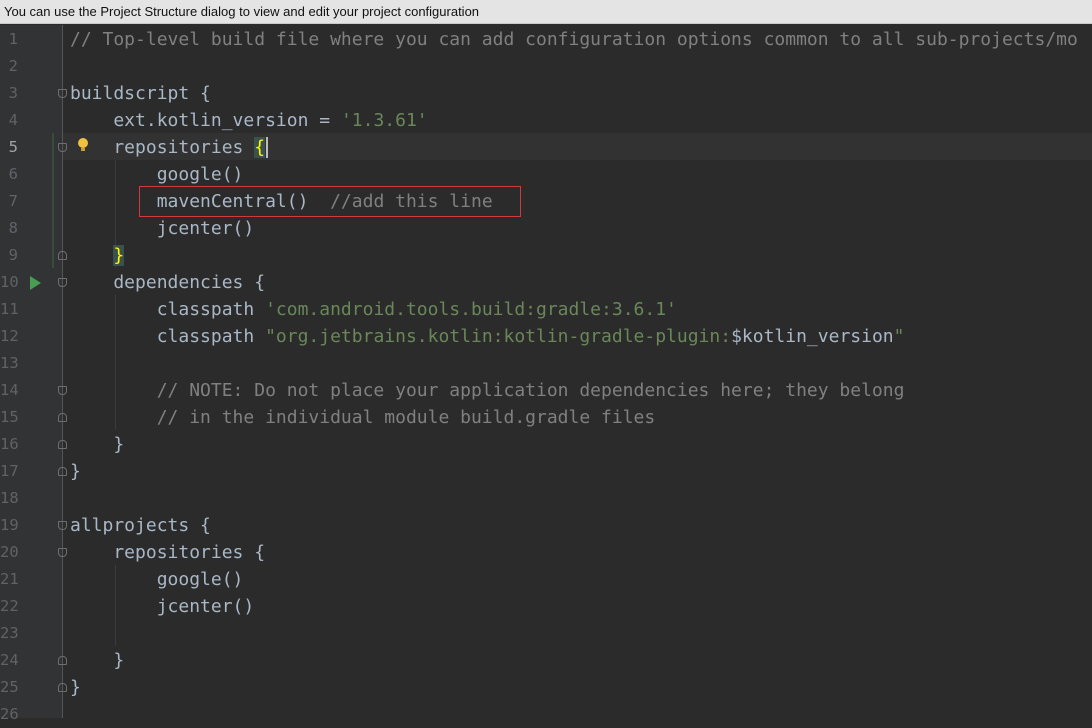  I want to click on line-number: 15, so click(9, 417).